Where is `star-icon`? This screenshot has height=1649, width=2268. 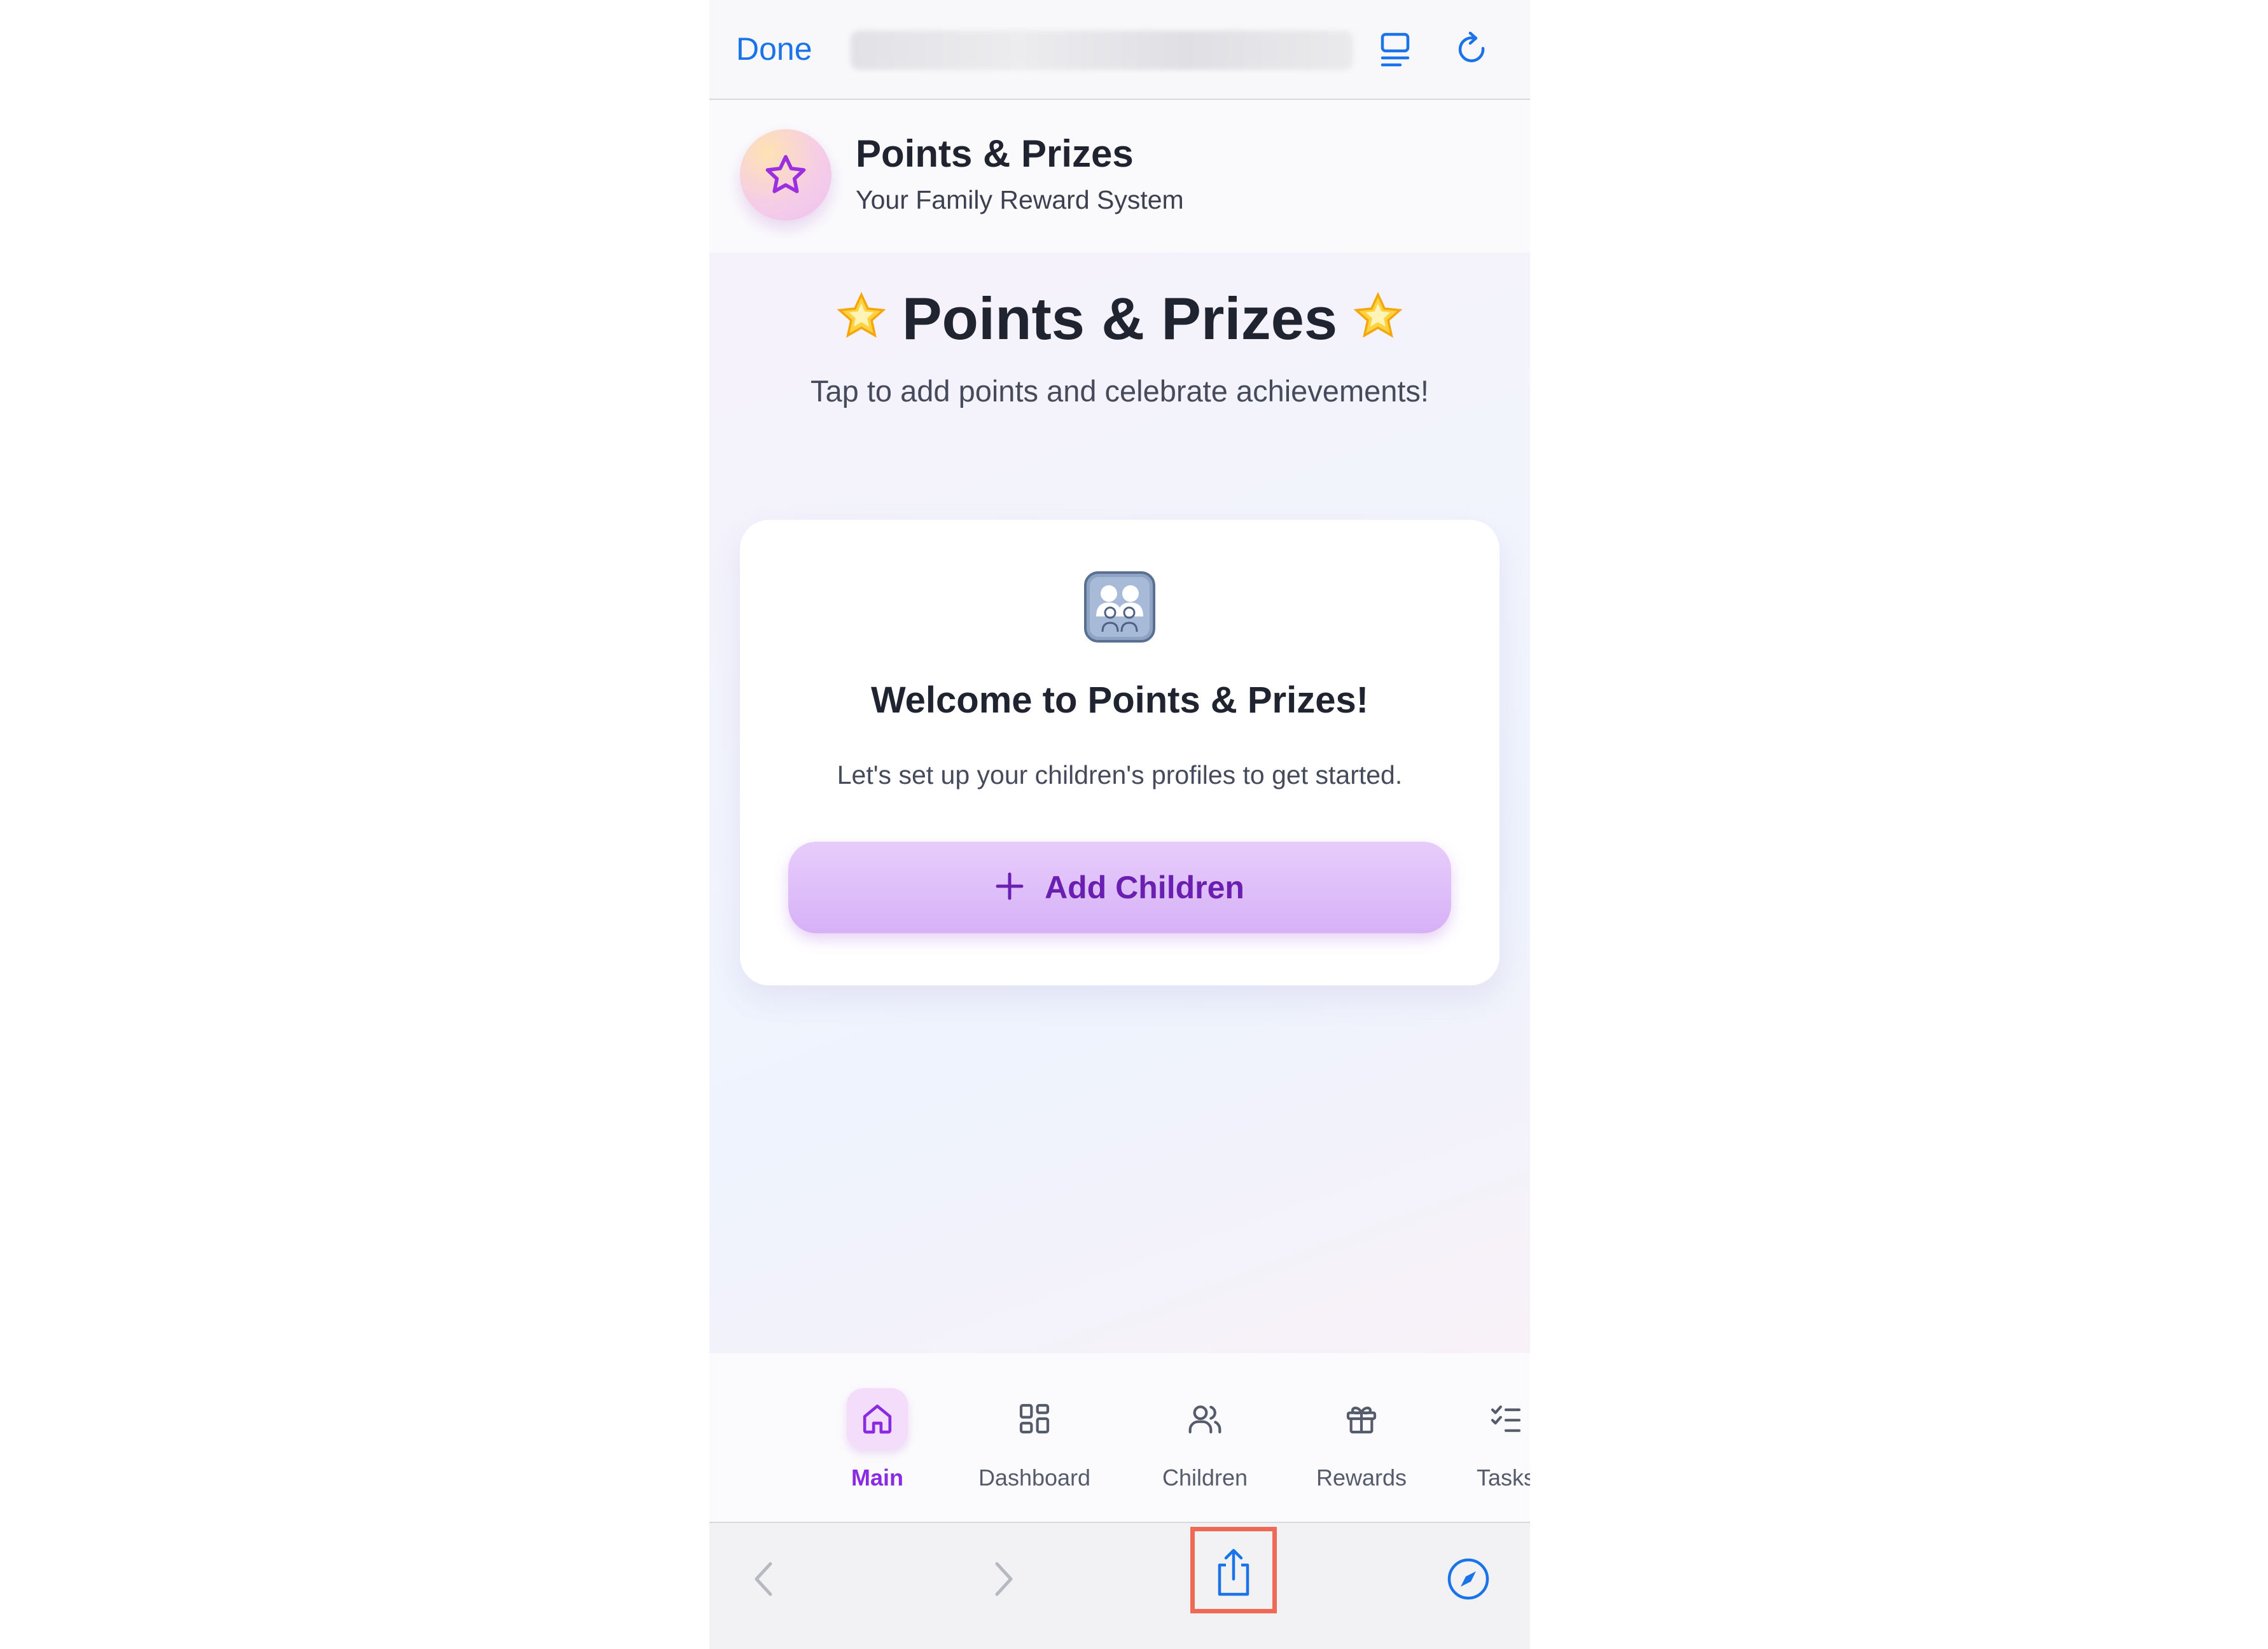 star-icon is located at coordinates (786, 174).